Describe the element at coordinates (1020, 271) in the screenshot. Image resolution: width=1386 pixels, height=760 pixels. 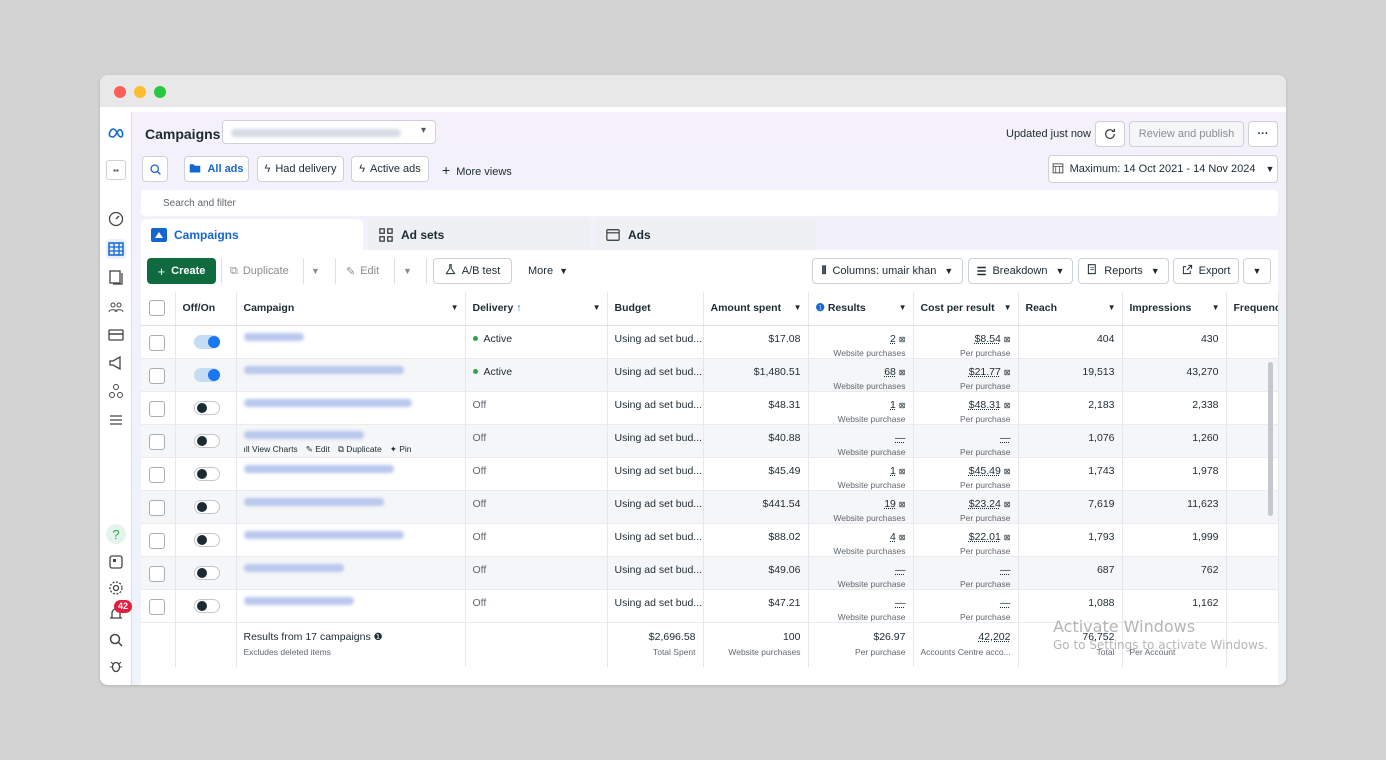
I see `breakdown-button: ☰ Breakdown ▼` at that location.